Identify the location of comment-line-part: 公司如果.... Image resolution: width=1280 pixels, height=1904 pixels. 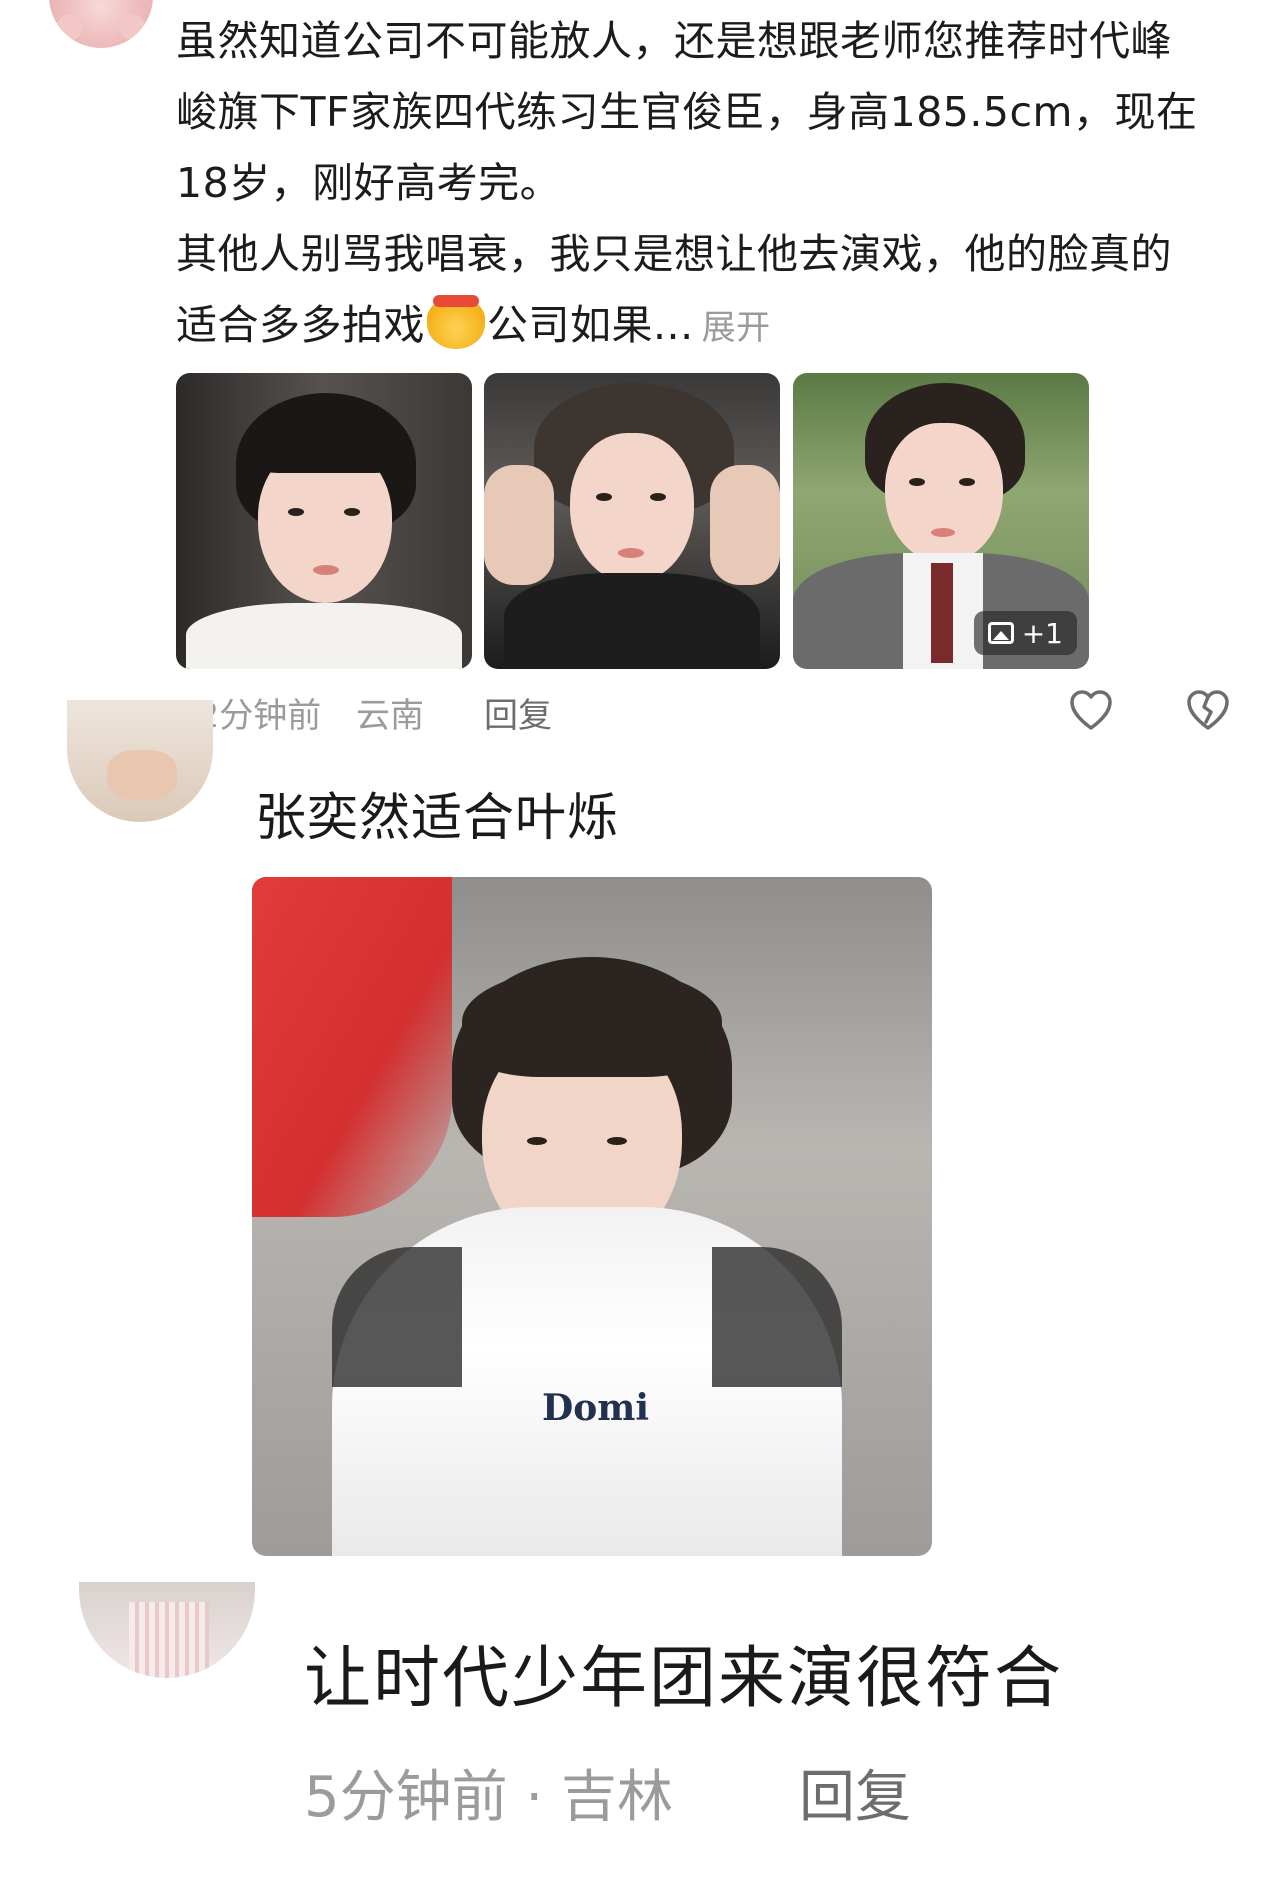
(590, 325).